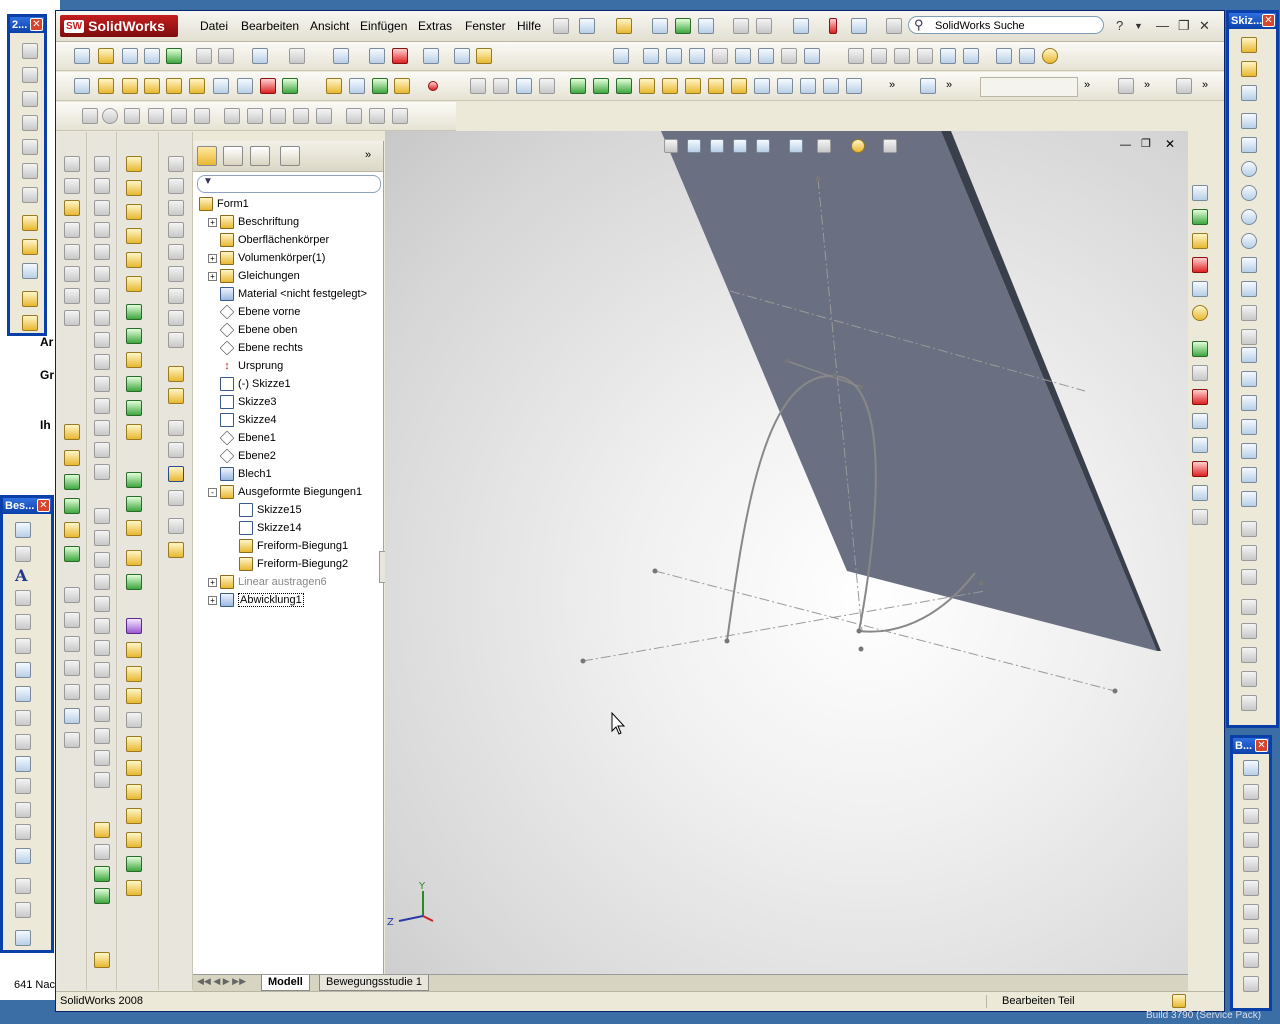  I want to click on line-icon, so click(132, 116).